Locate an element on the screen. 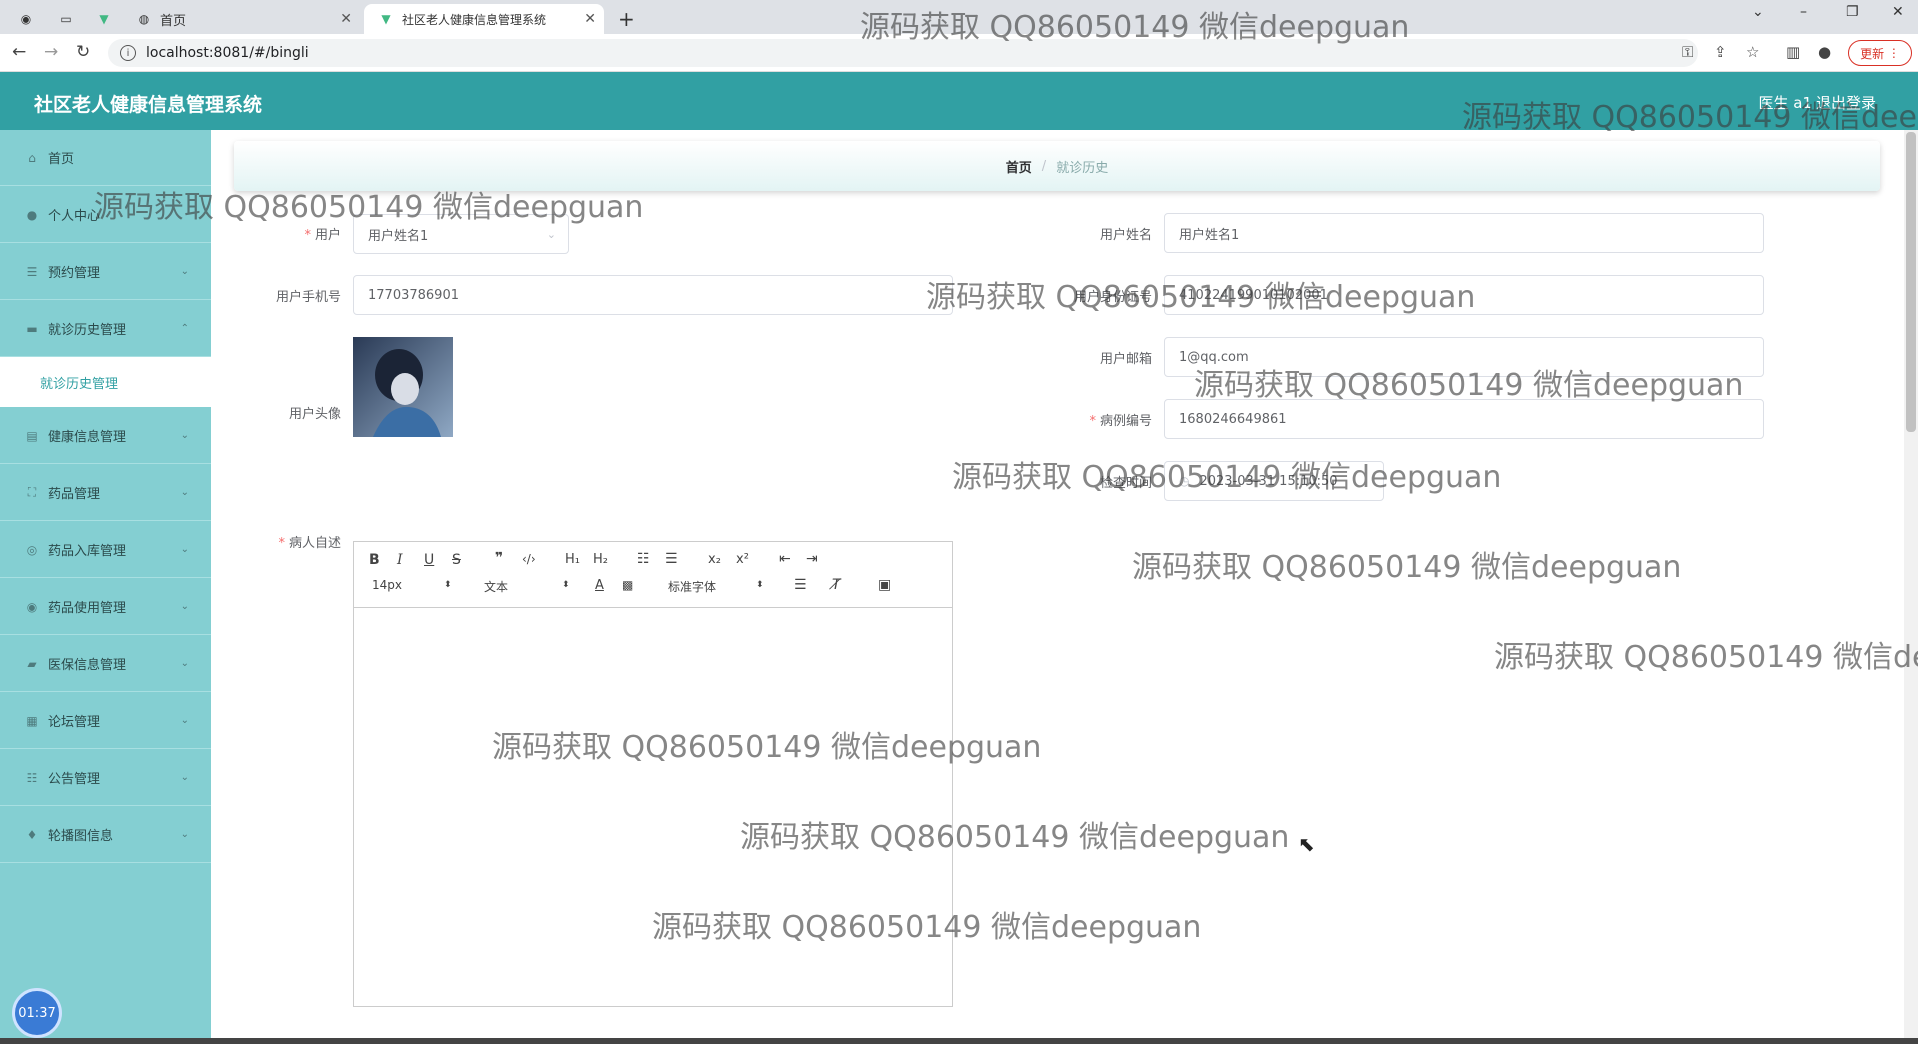 This screenshot has width=1918, height=1044. browser-tab: ▼ is located at coordinates (108, 19).